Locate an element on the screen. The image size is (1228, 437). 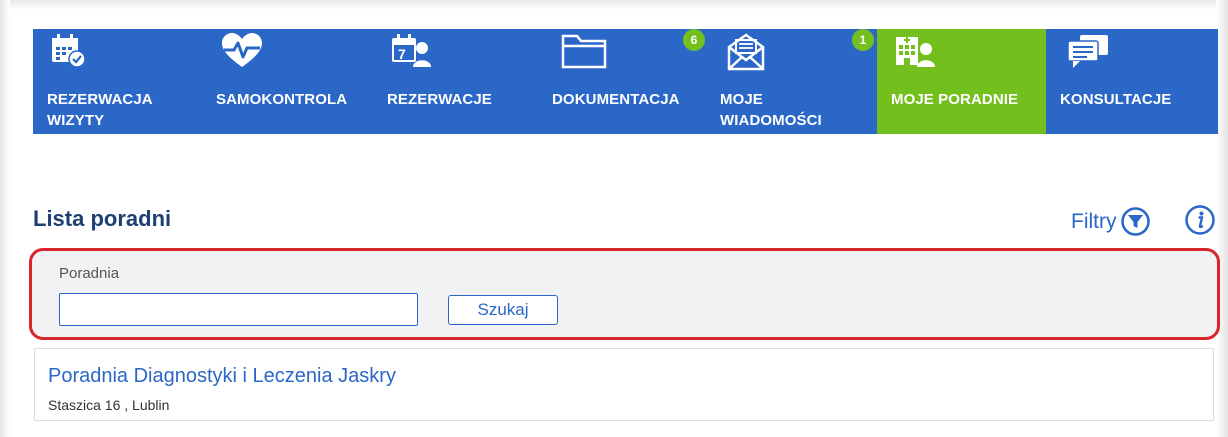
poradnia-label: Poradnia is located at coordinates (89, 273).